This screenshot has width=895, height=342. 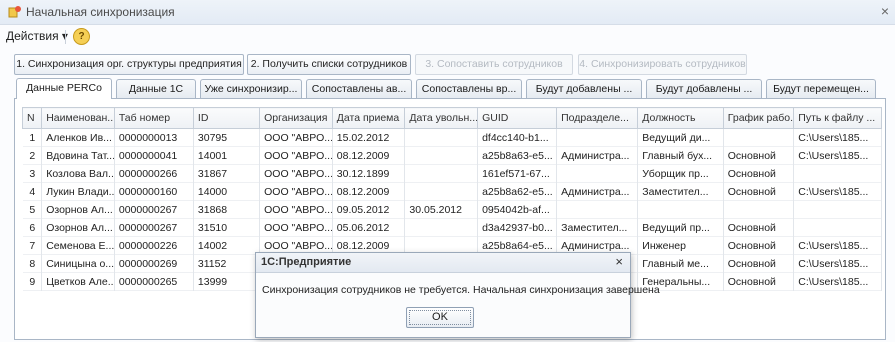 I want to click on table-cell: 31867, so click(x=227, y=173).